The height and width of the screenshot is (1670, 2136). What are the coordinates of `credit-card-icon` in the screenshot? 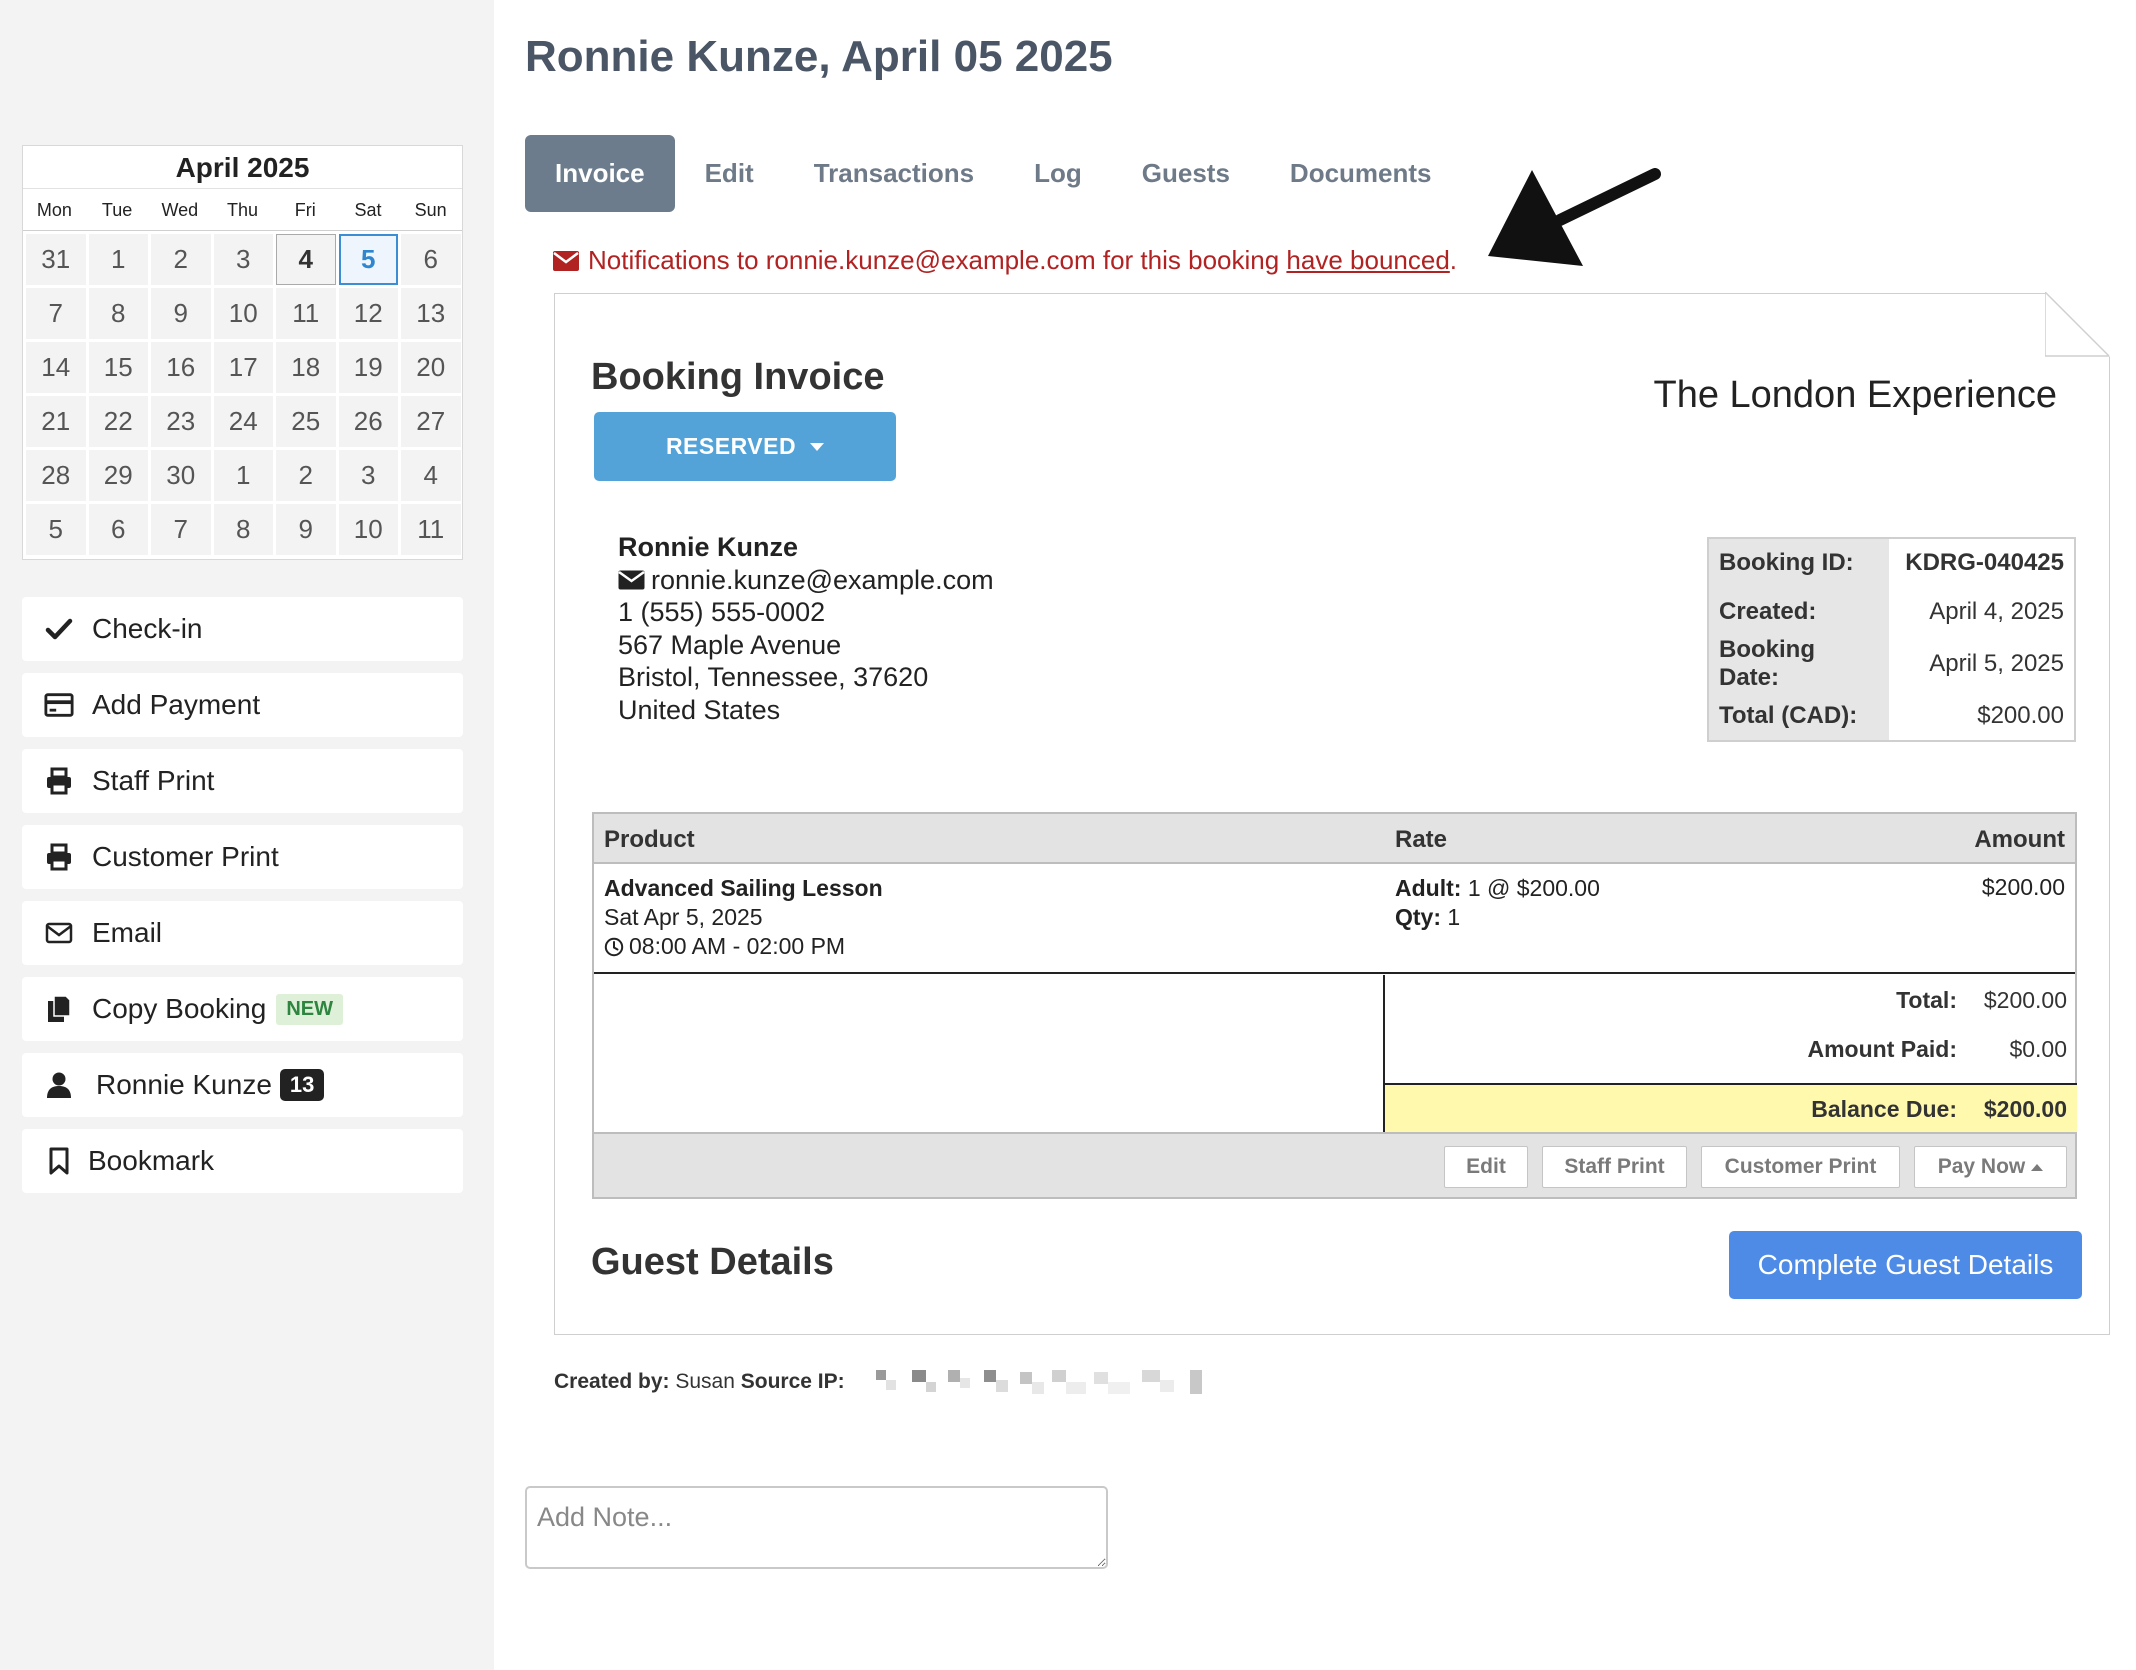 It's located at (59, 705).